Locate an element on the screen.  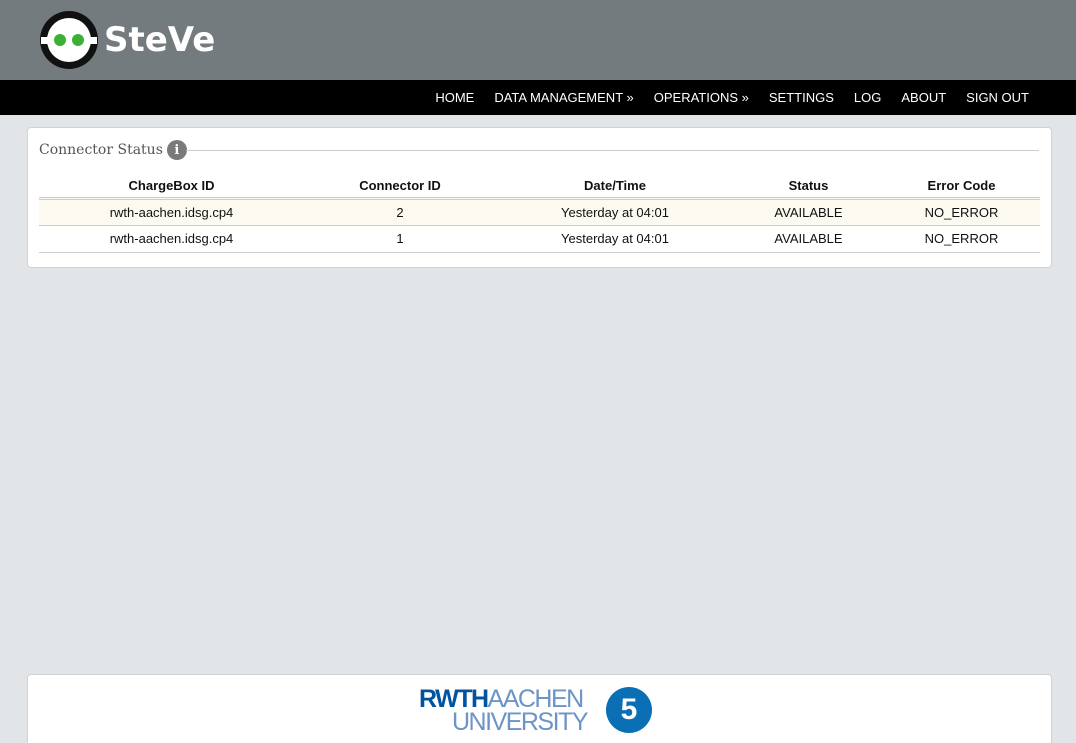
header: SteVe is located at coordinates (538, 40).